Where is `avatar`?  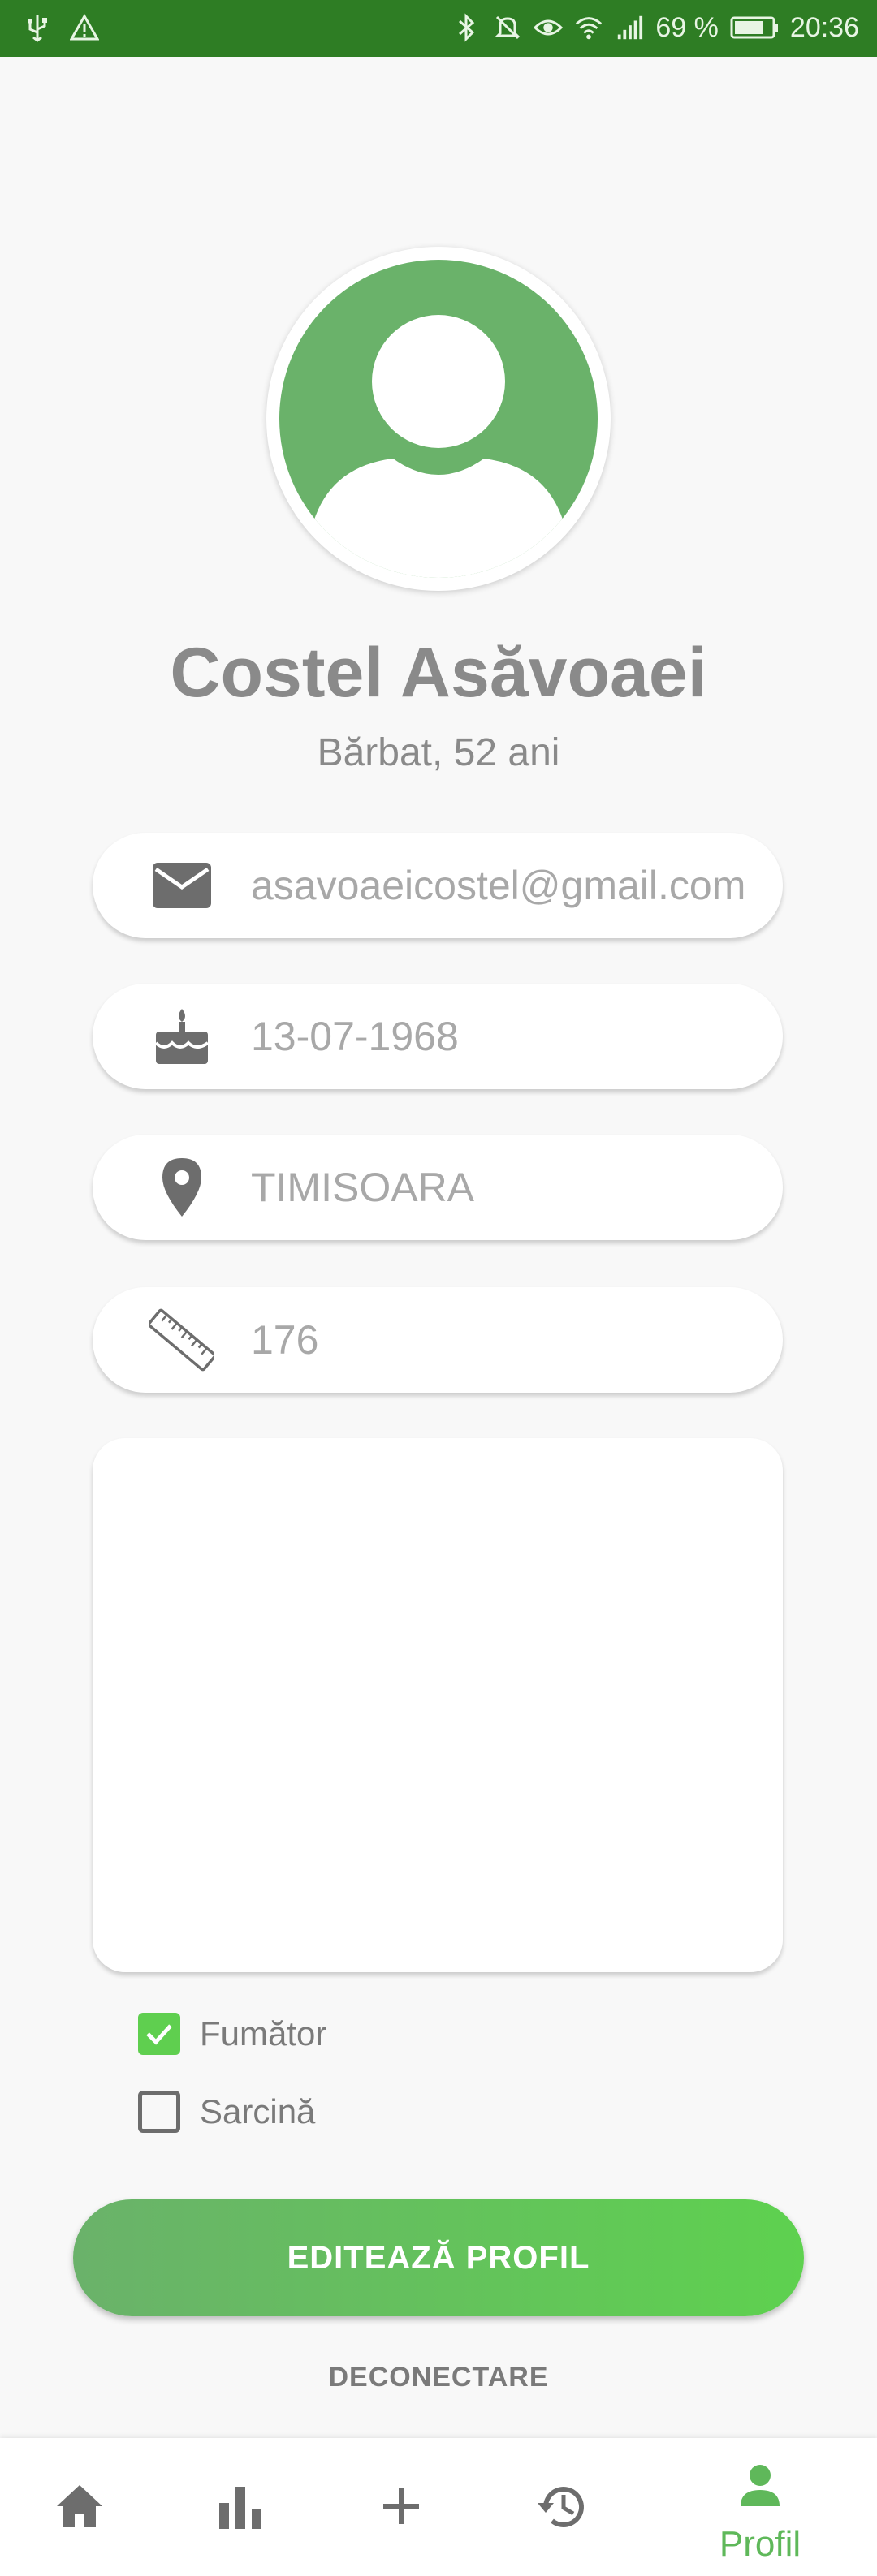 avatar is located at coordinates (438, 419).